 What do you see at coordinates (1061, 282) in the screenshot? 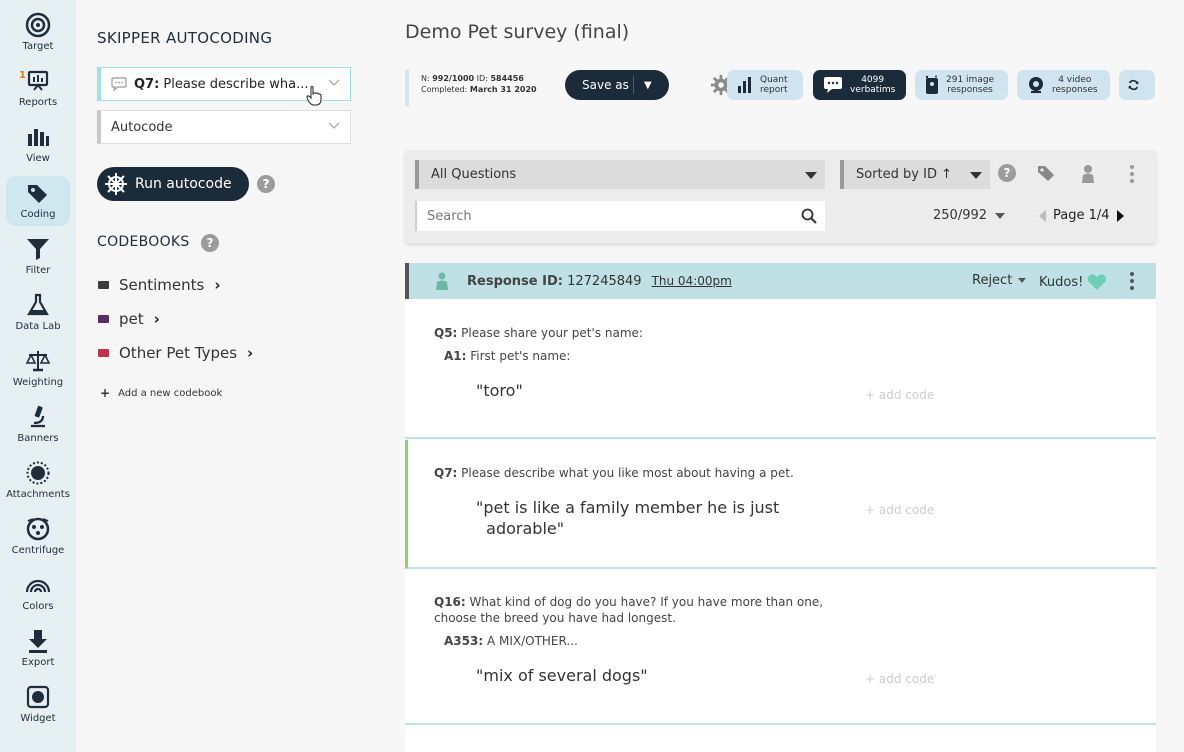
I see `kudos-label: Kudos!` at bounding box center [1061, 282].